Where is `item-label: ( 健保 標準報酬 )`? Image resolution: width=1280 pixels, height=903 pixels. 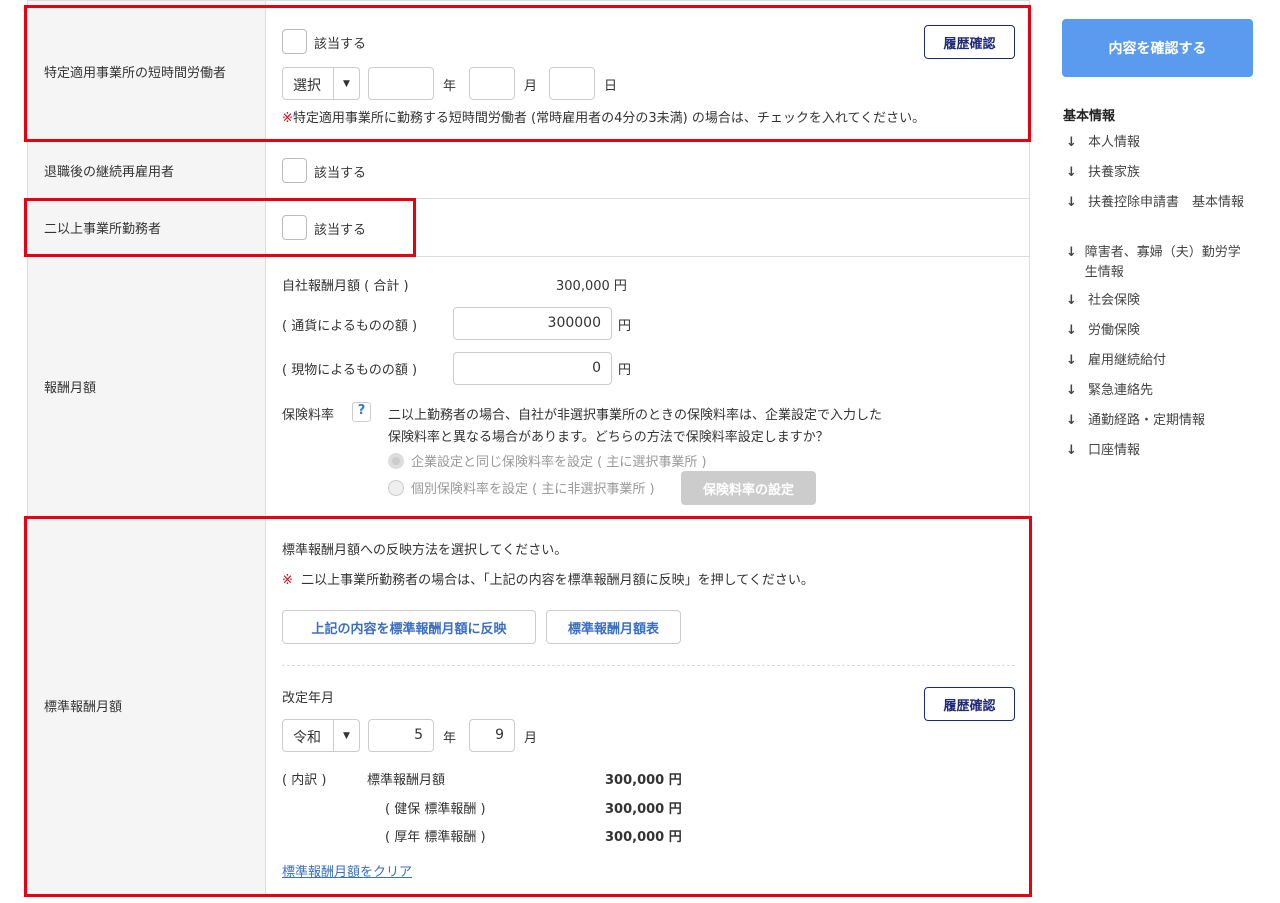 item-label: ( 健保 標準報酬 ) is located at coordinates (435, 809).